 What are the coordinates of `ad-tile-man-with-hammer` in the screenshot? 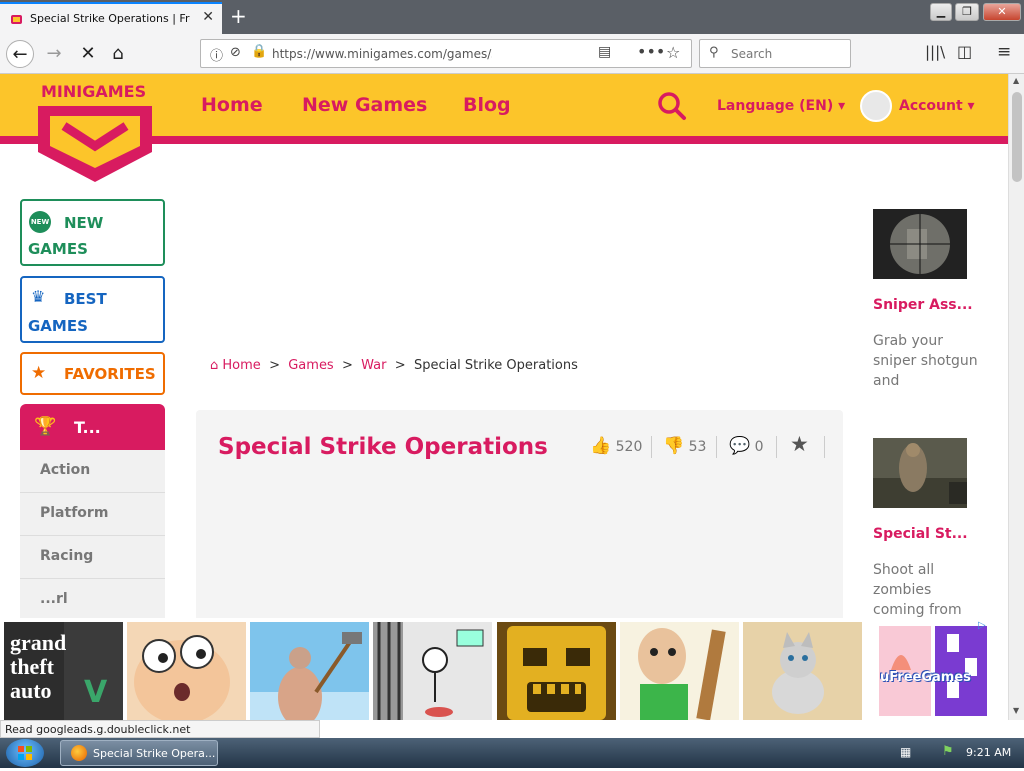 It's located at (309, 671).